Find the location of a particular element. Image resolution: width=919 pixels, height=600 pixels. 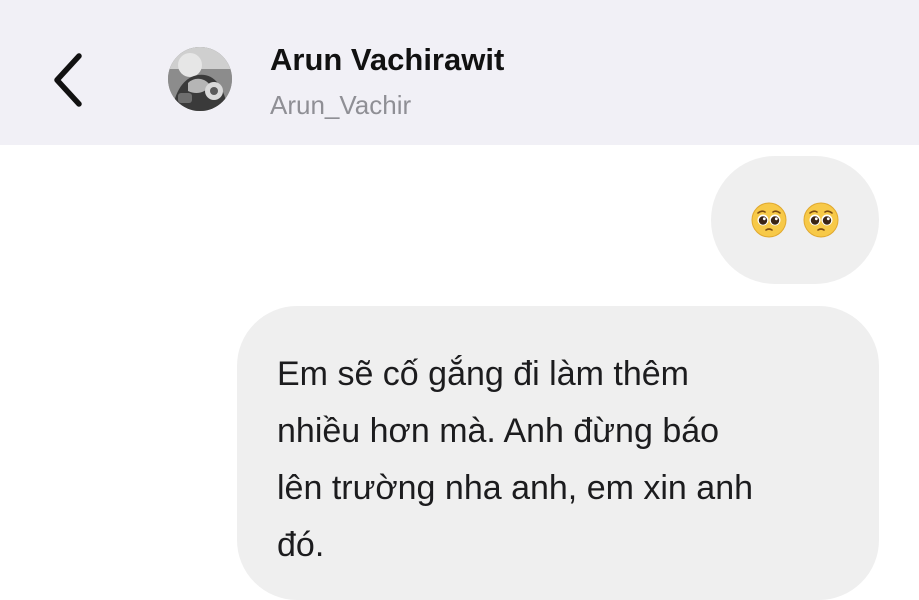

chevron-left-icon is located at coordinates (68, 80).